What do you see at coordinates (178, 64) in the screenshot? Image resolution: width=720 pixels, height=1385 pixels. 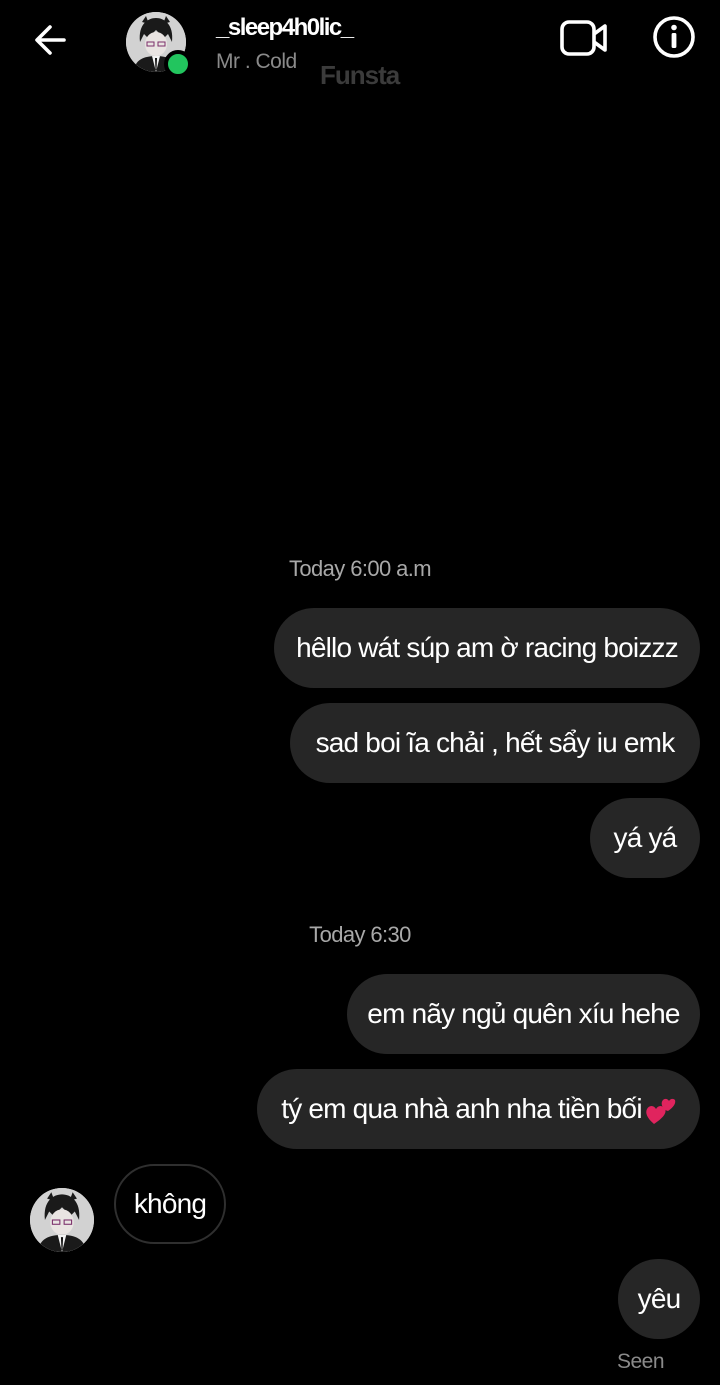 I see `online-status-indicator` at bounding box center [178, 64].